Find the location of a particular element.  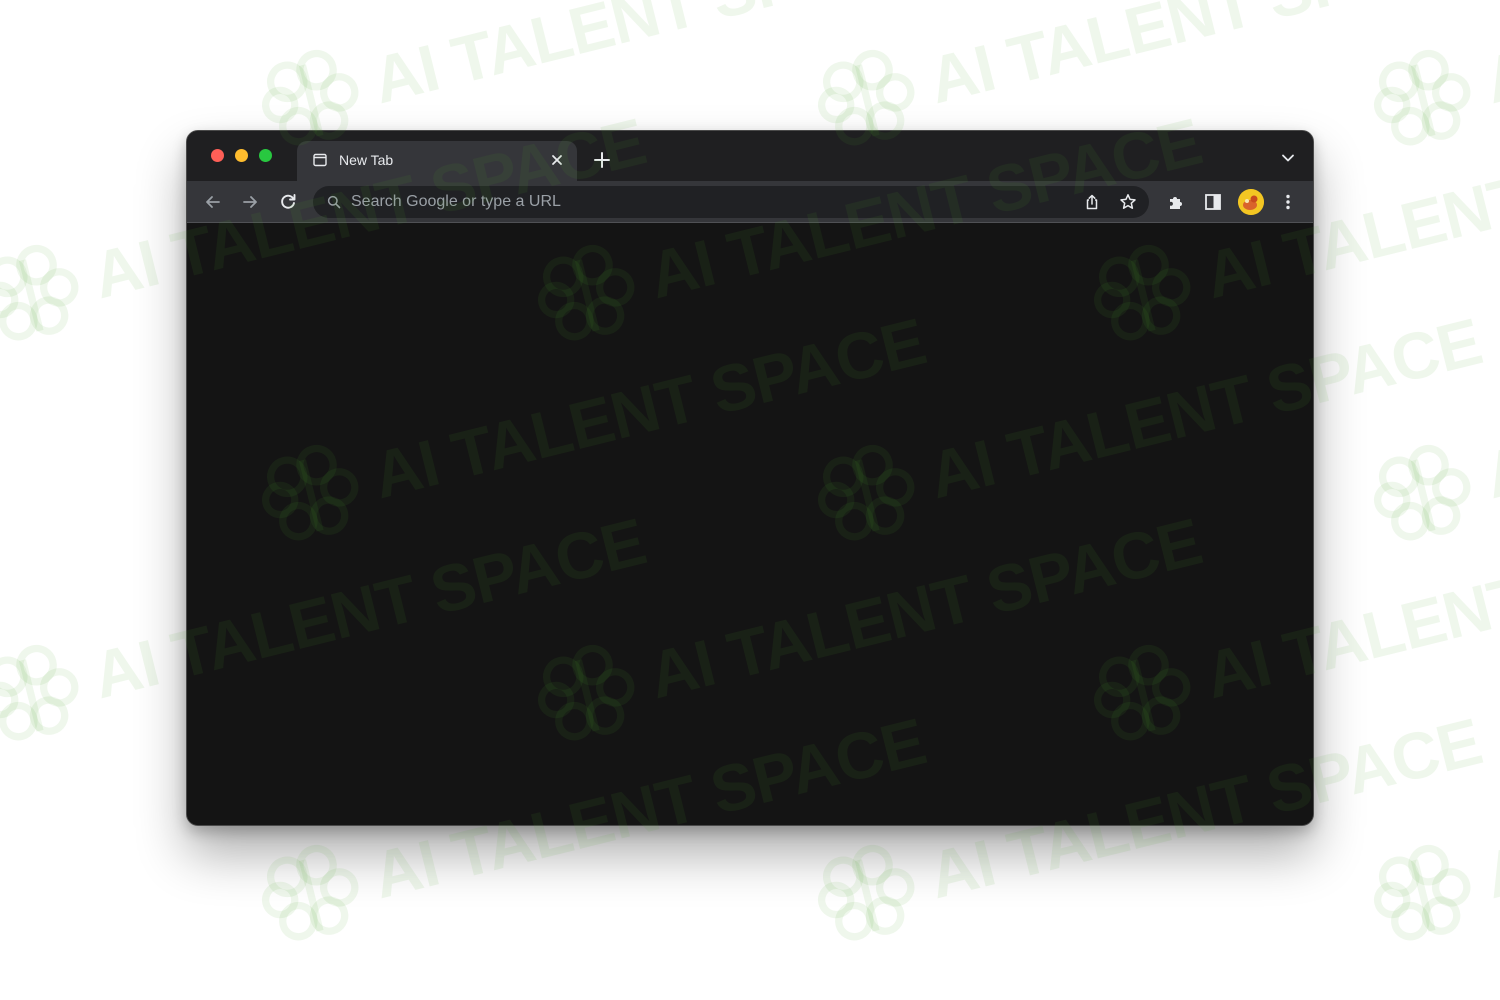

tab-strip: New Tab is located at coordinates (750, 156).